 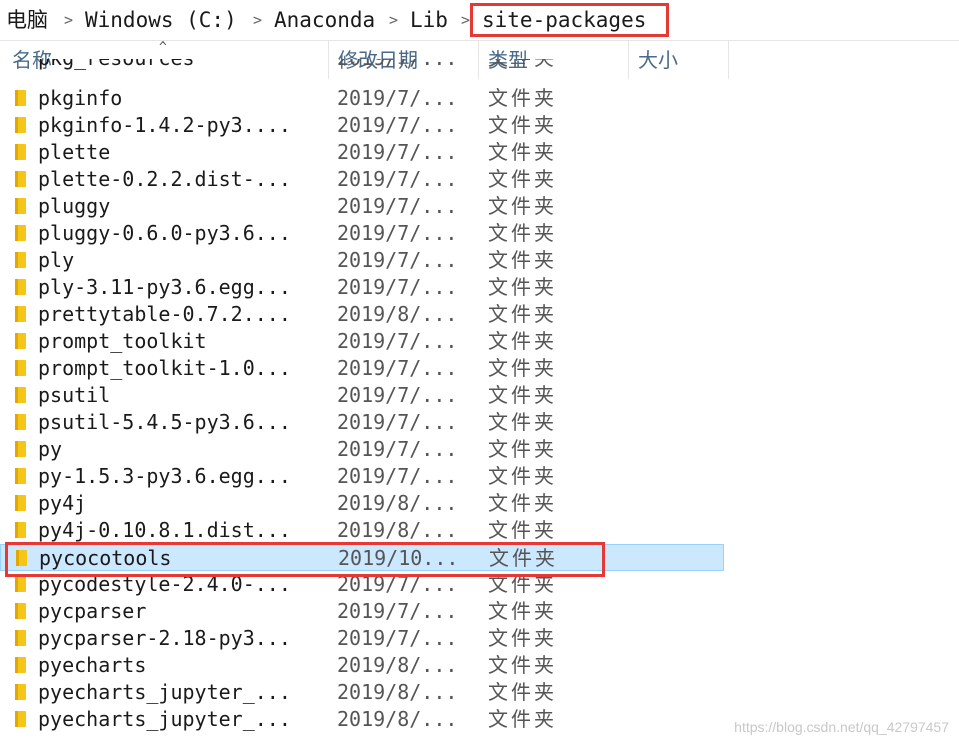 I want to click on file-row: plette 2019/7/... 文件夹, so click(x=365, y=152).